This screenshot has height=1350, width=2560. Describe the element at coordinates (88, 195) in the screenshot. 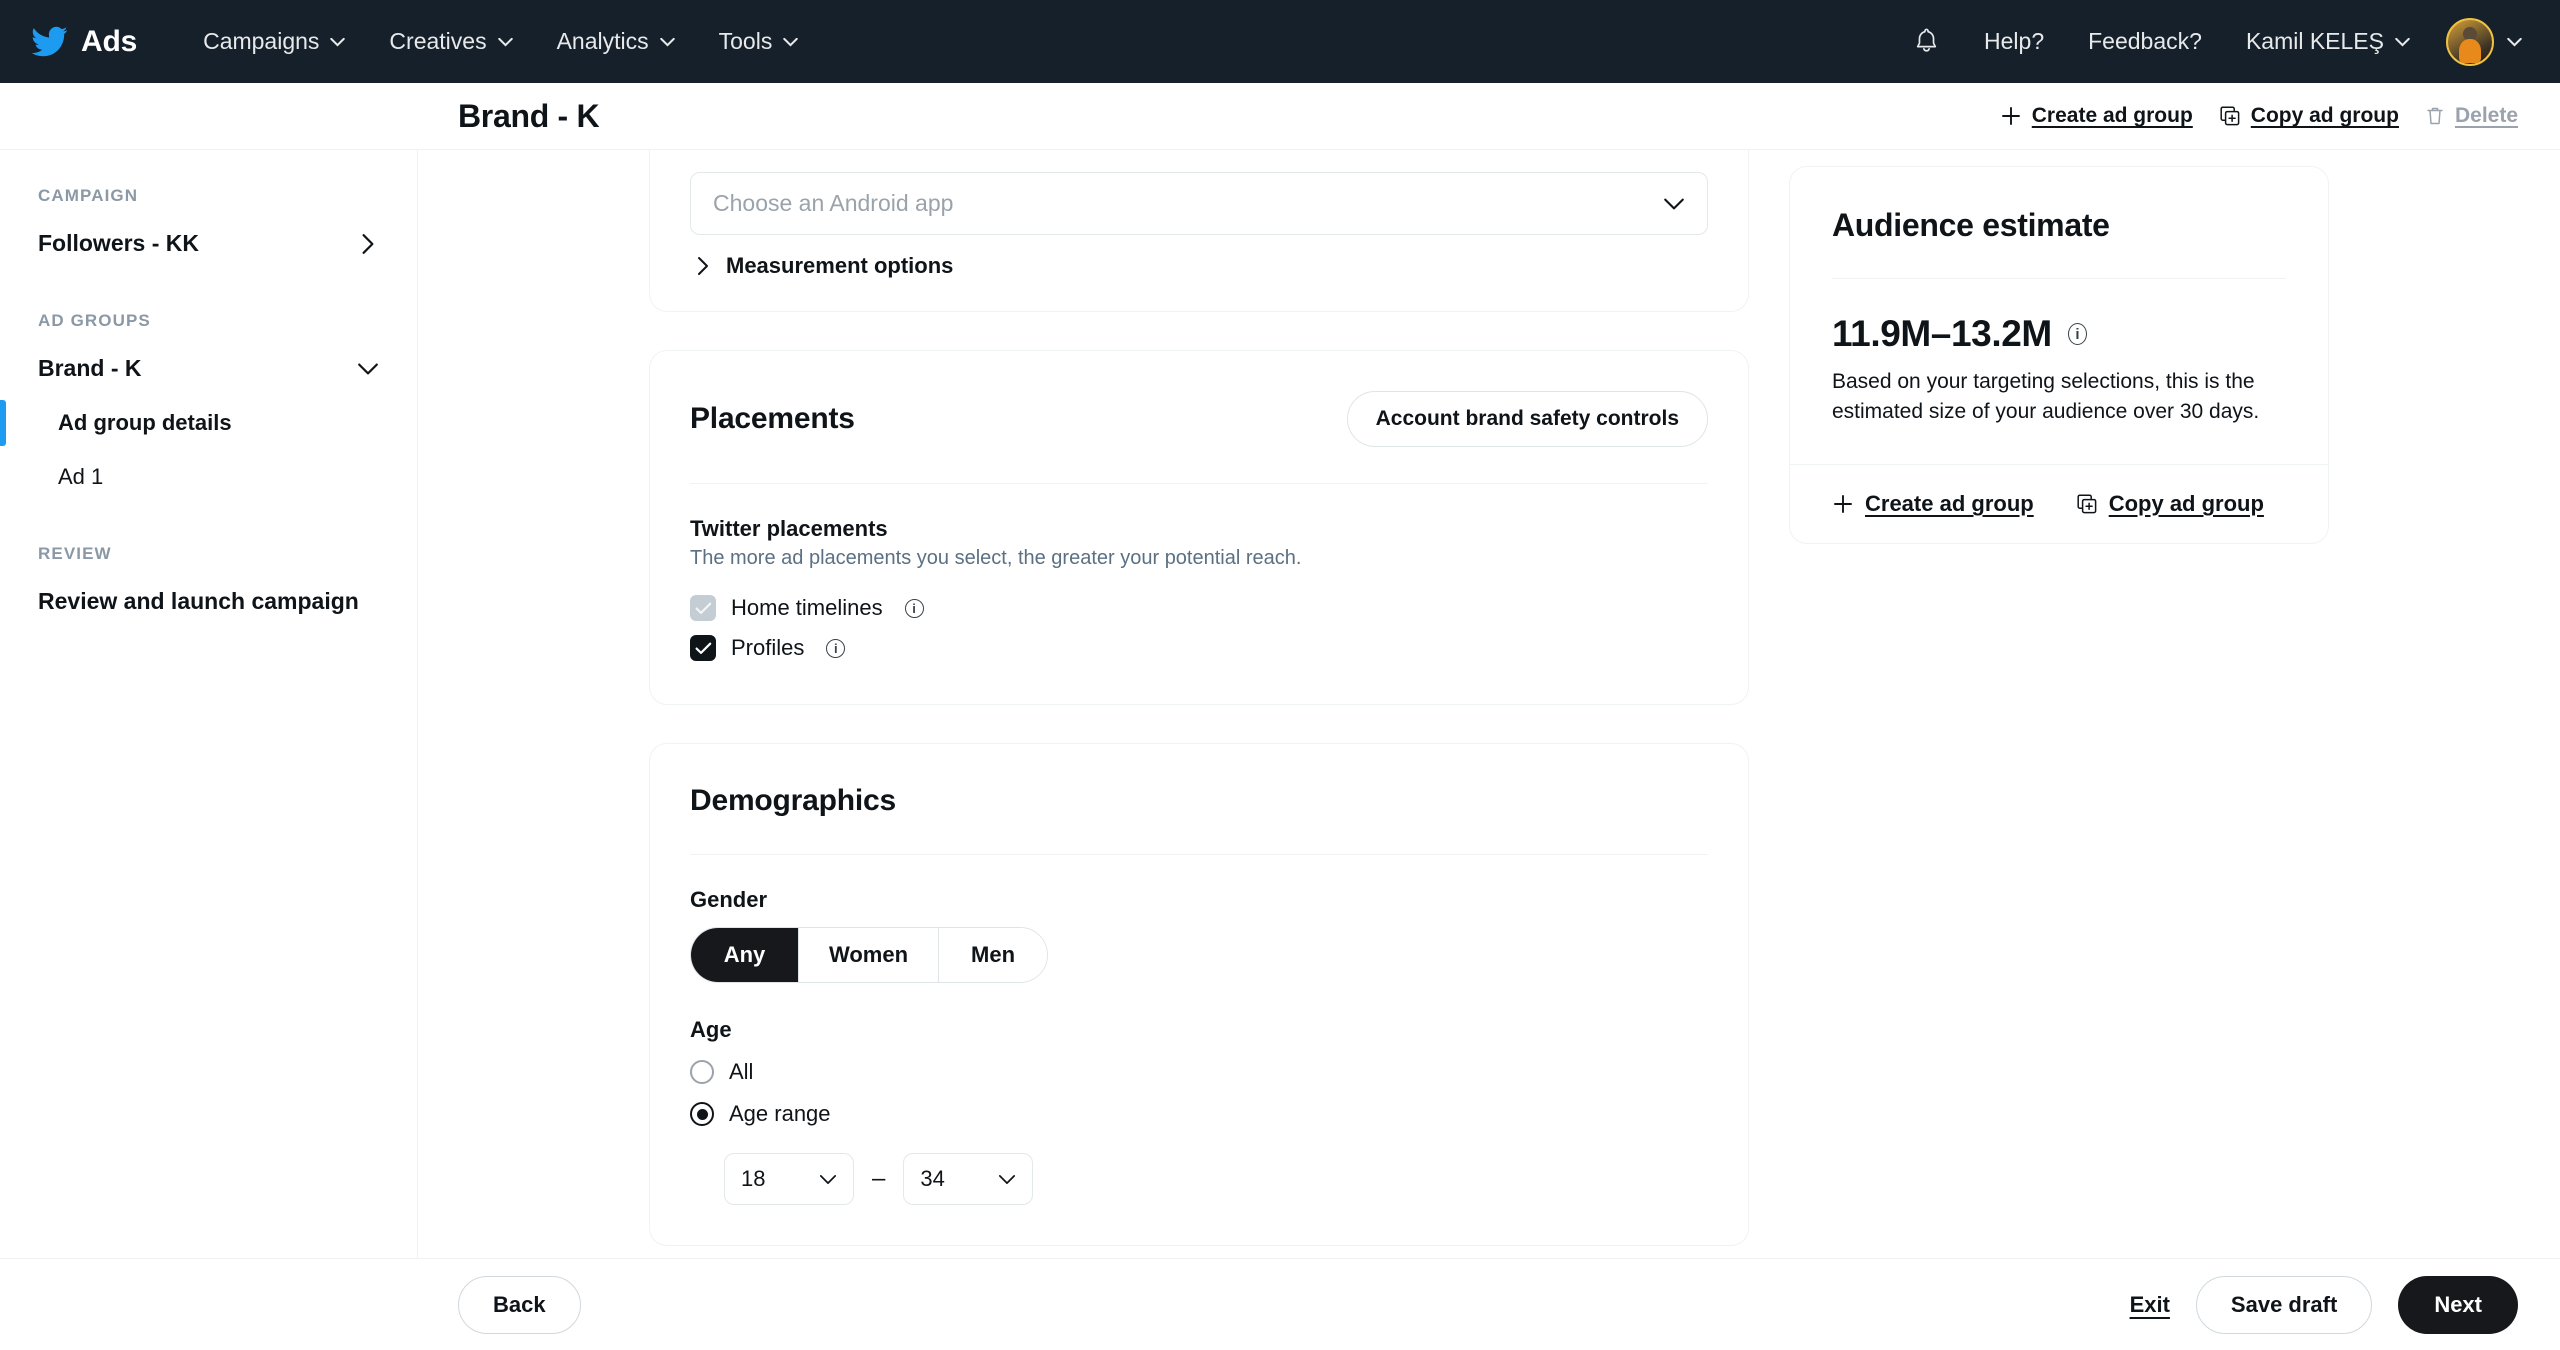

I see `sidebar-section-campaign: CAMPAIGN` at that location.